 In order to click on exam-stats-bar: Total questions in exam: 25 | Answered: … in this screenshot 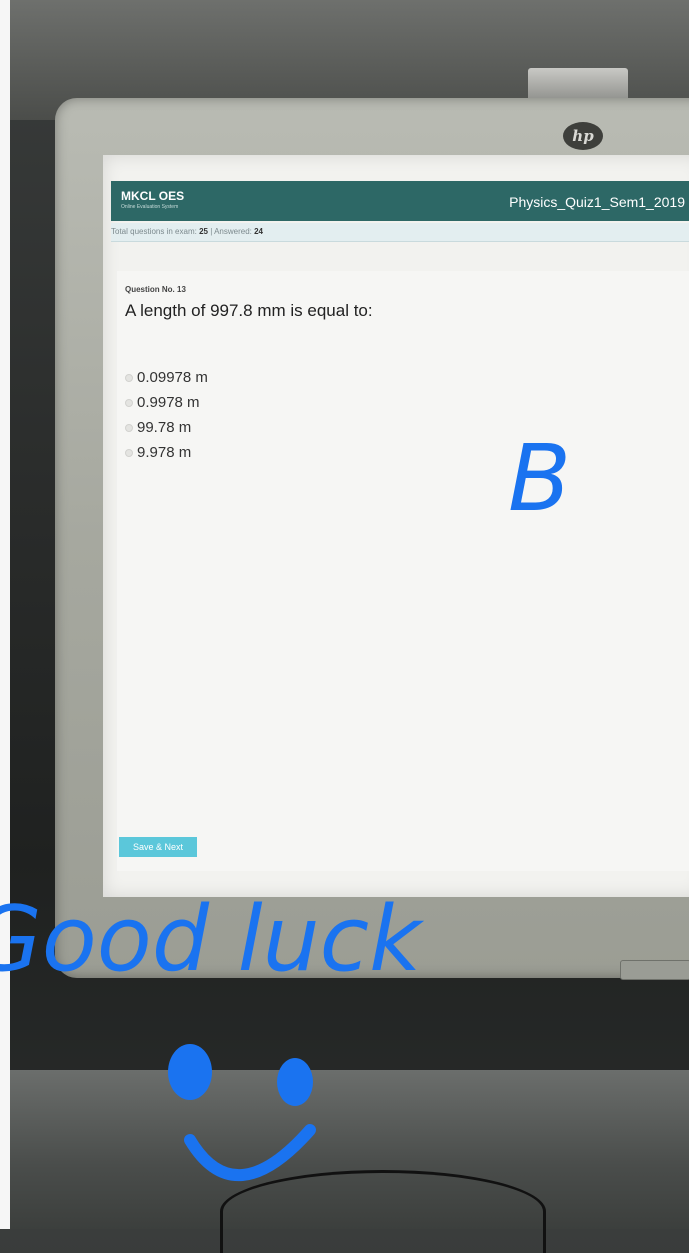, I will do `click(400, 232)`.